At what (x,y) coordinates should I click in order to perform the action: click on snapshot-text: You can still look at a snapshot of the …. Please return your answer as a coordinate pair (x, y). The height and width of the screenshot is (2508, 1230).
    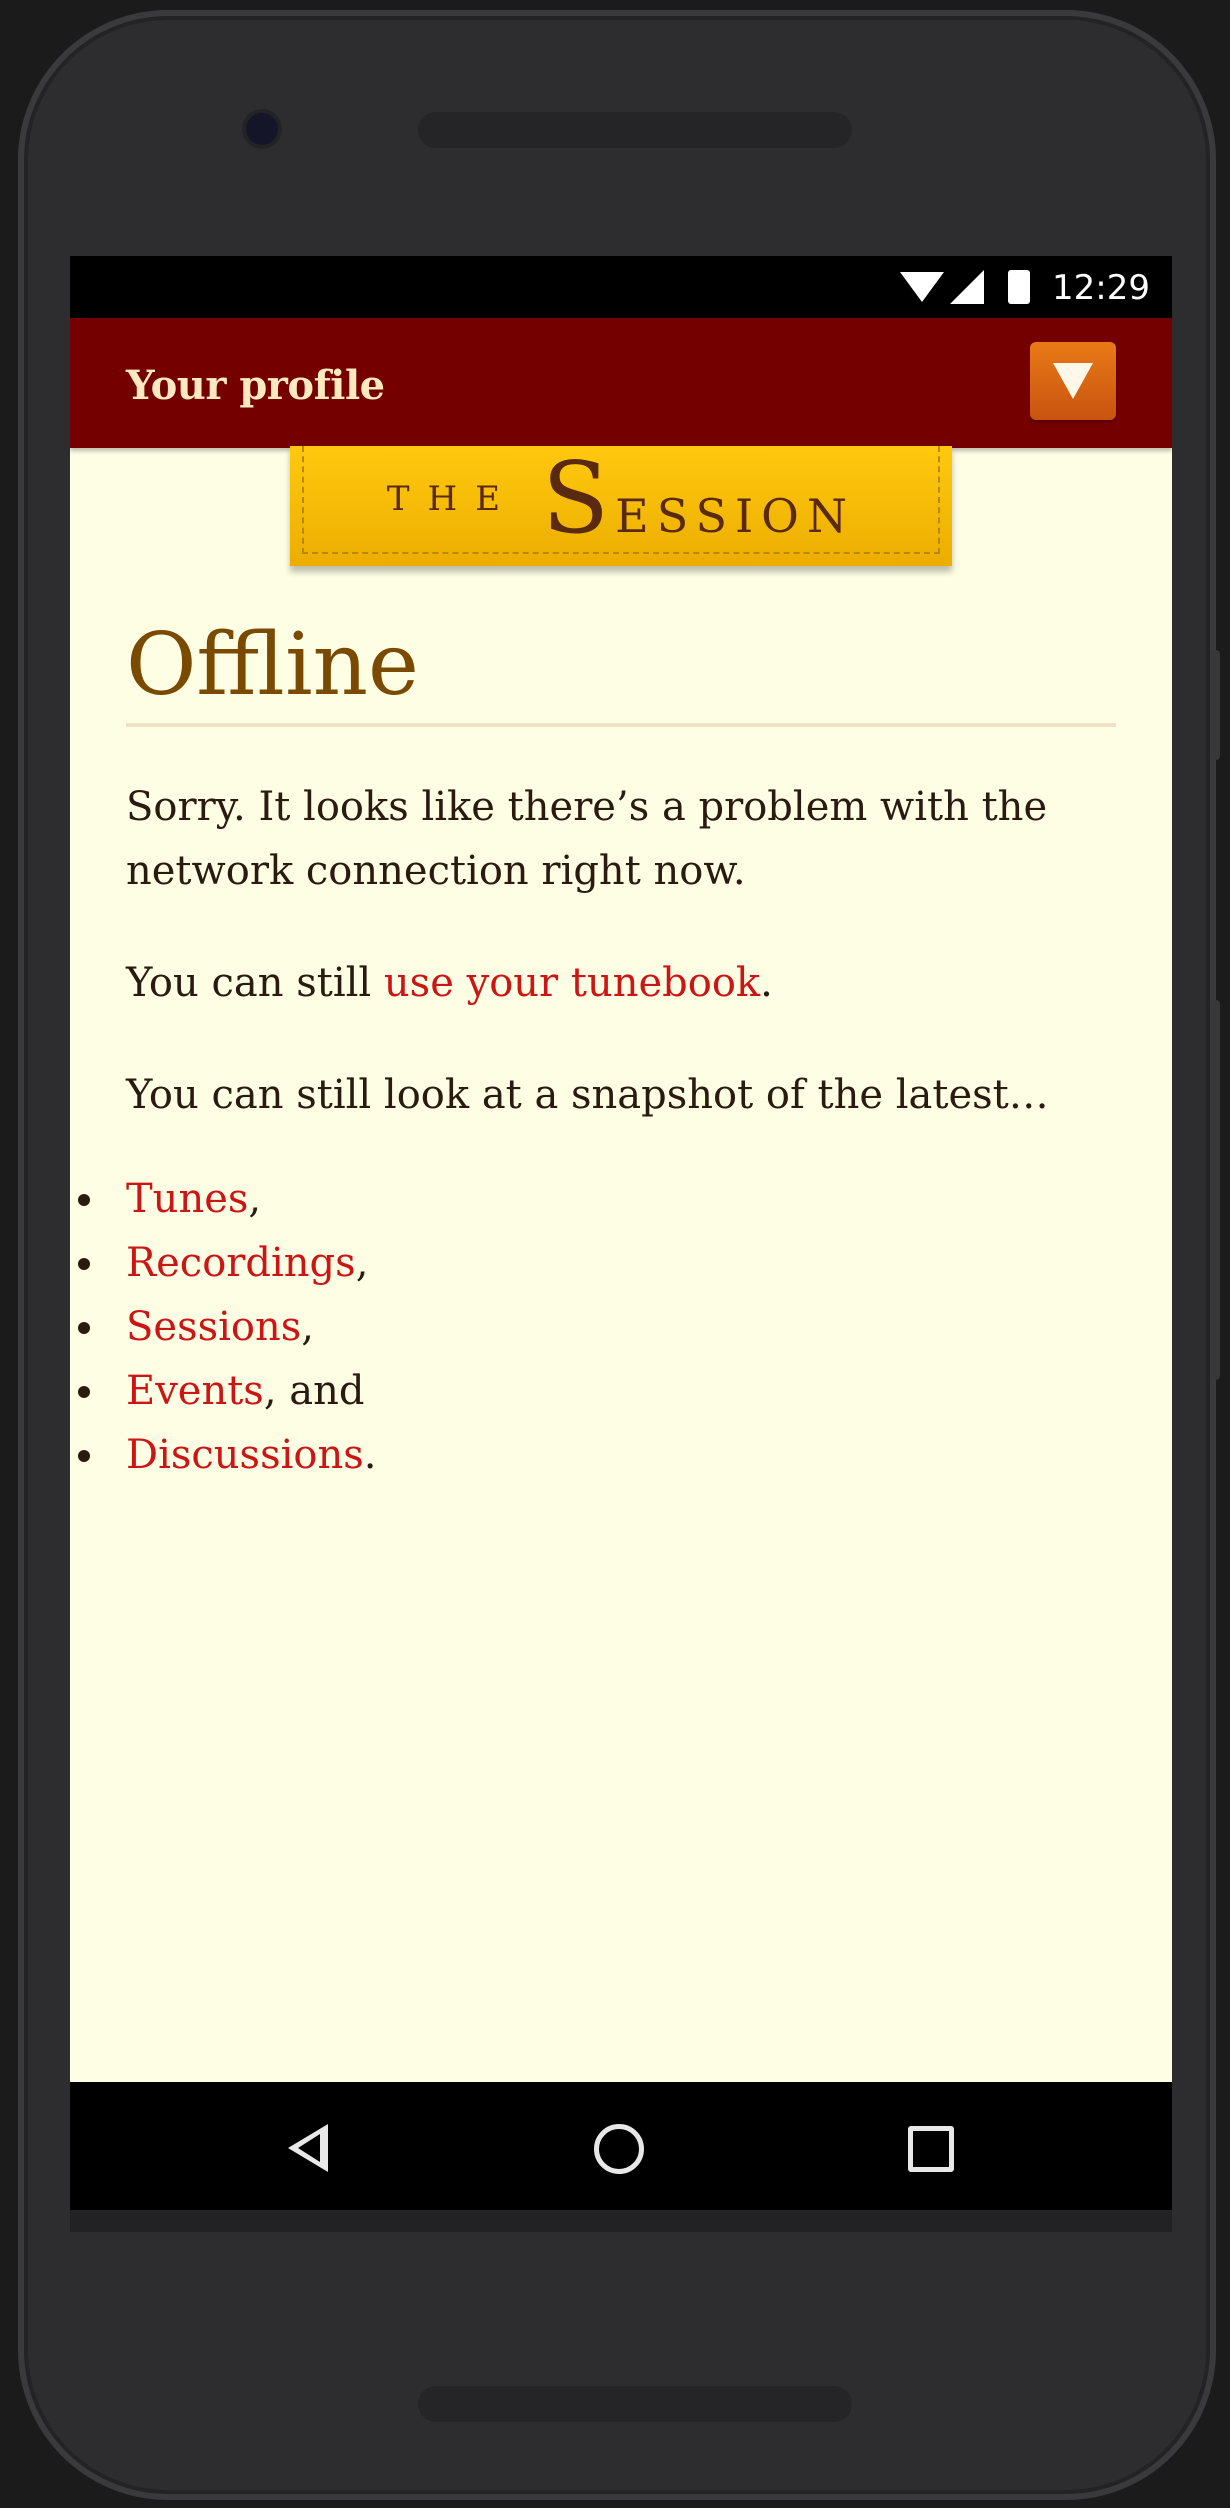
    Looking at the image, I should click on (587, 1094).